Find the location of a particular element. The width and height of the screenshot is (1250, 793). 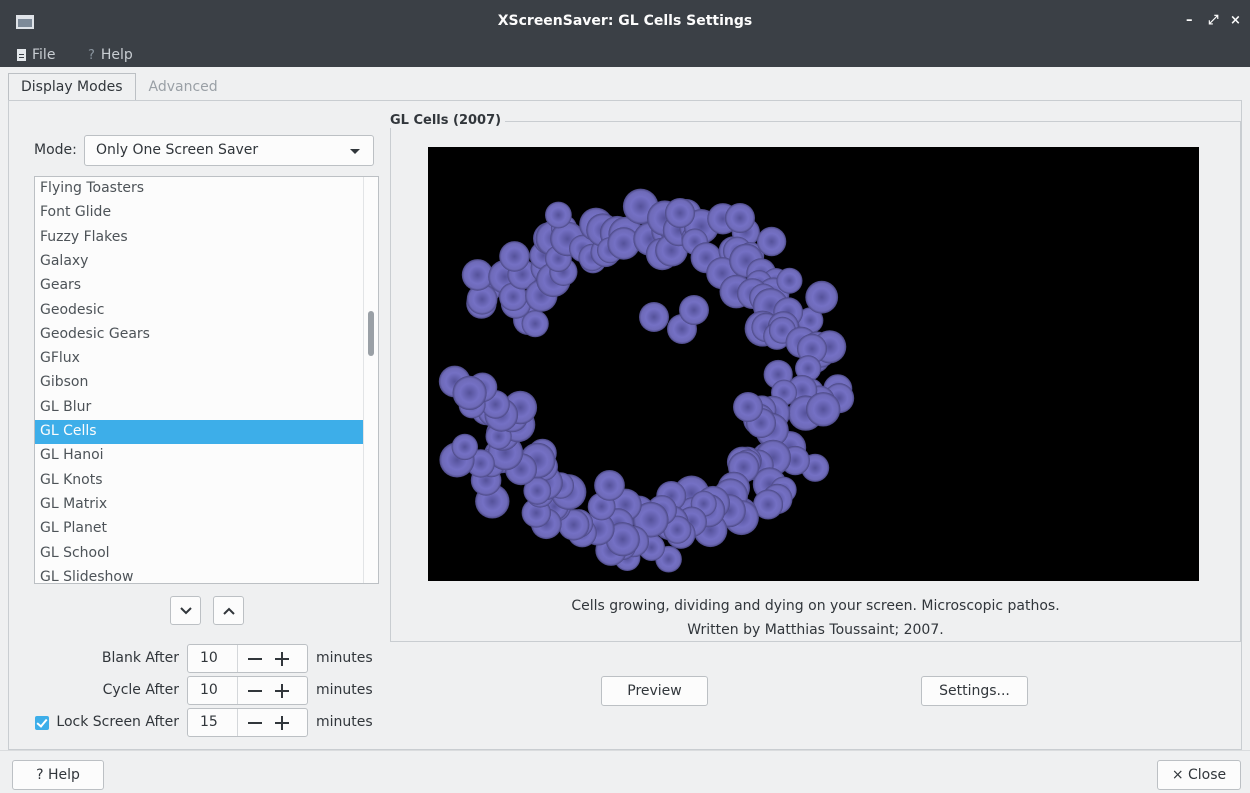

menu-help: ? Help is located at coordinates (110, 55).